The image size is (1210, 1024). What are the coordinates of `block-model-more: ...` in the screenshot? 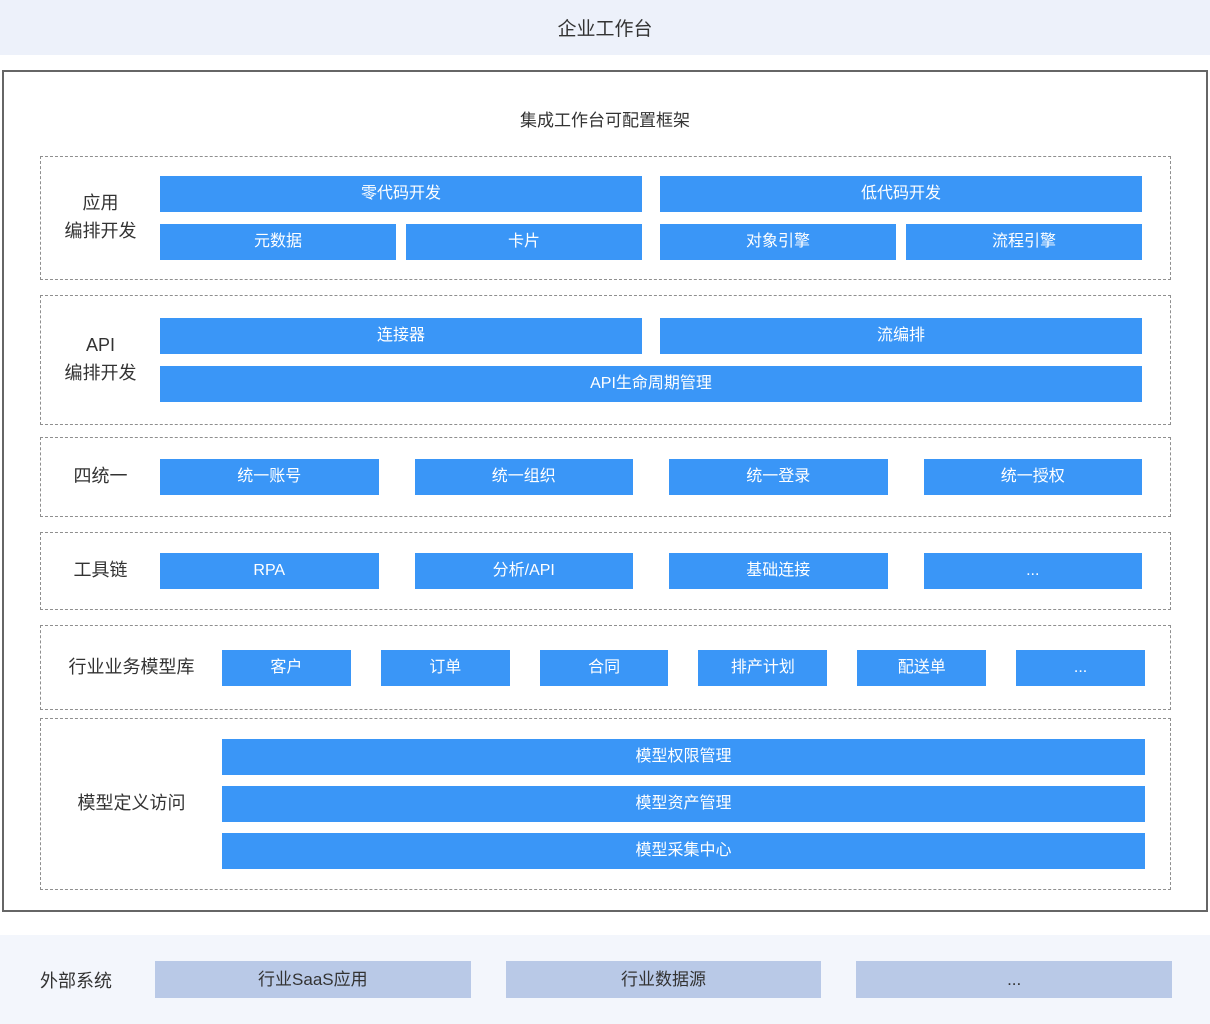 It's located at (1080, 667).